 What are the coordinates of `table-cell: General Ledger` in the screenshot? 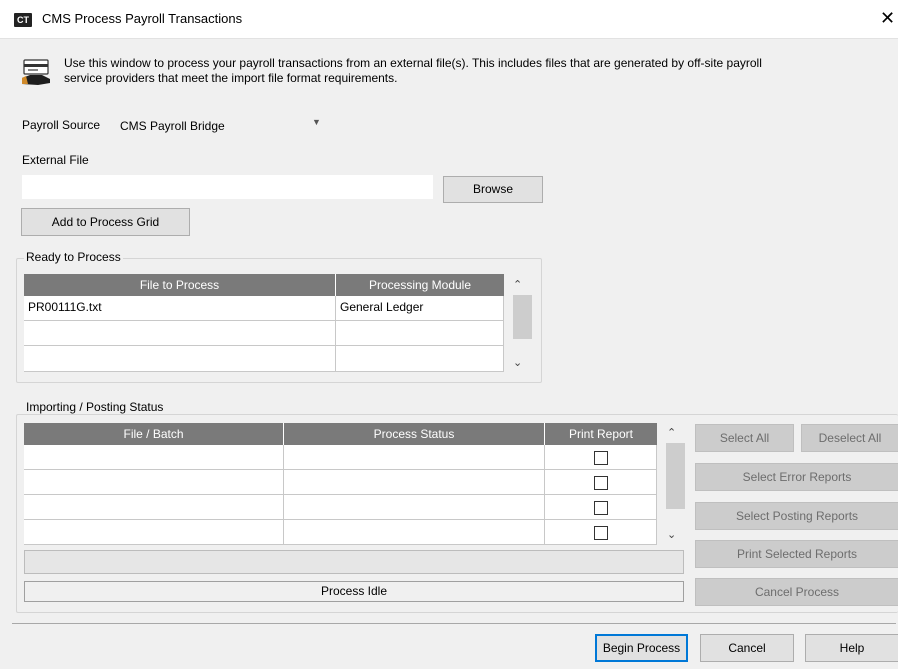 It's located at (420, 308).